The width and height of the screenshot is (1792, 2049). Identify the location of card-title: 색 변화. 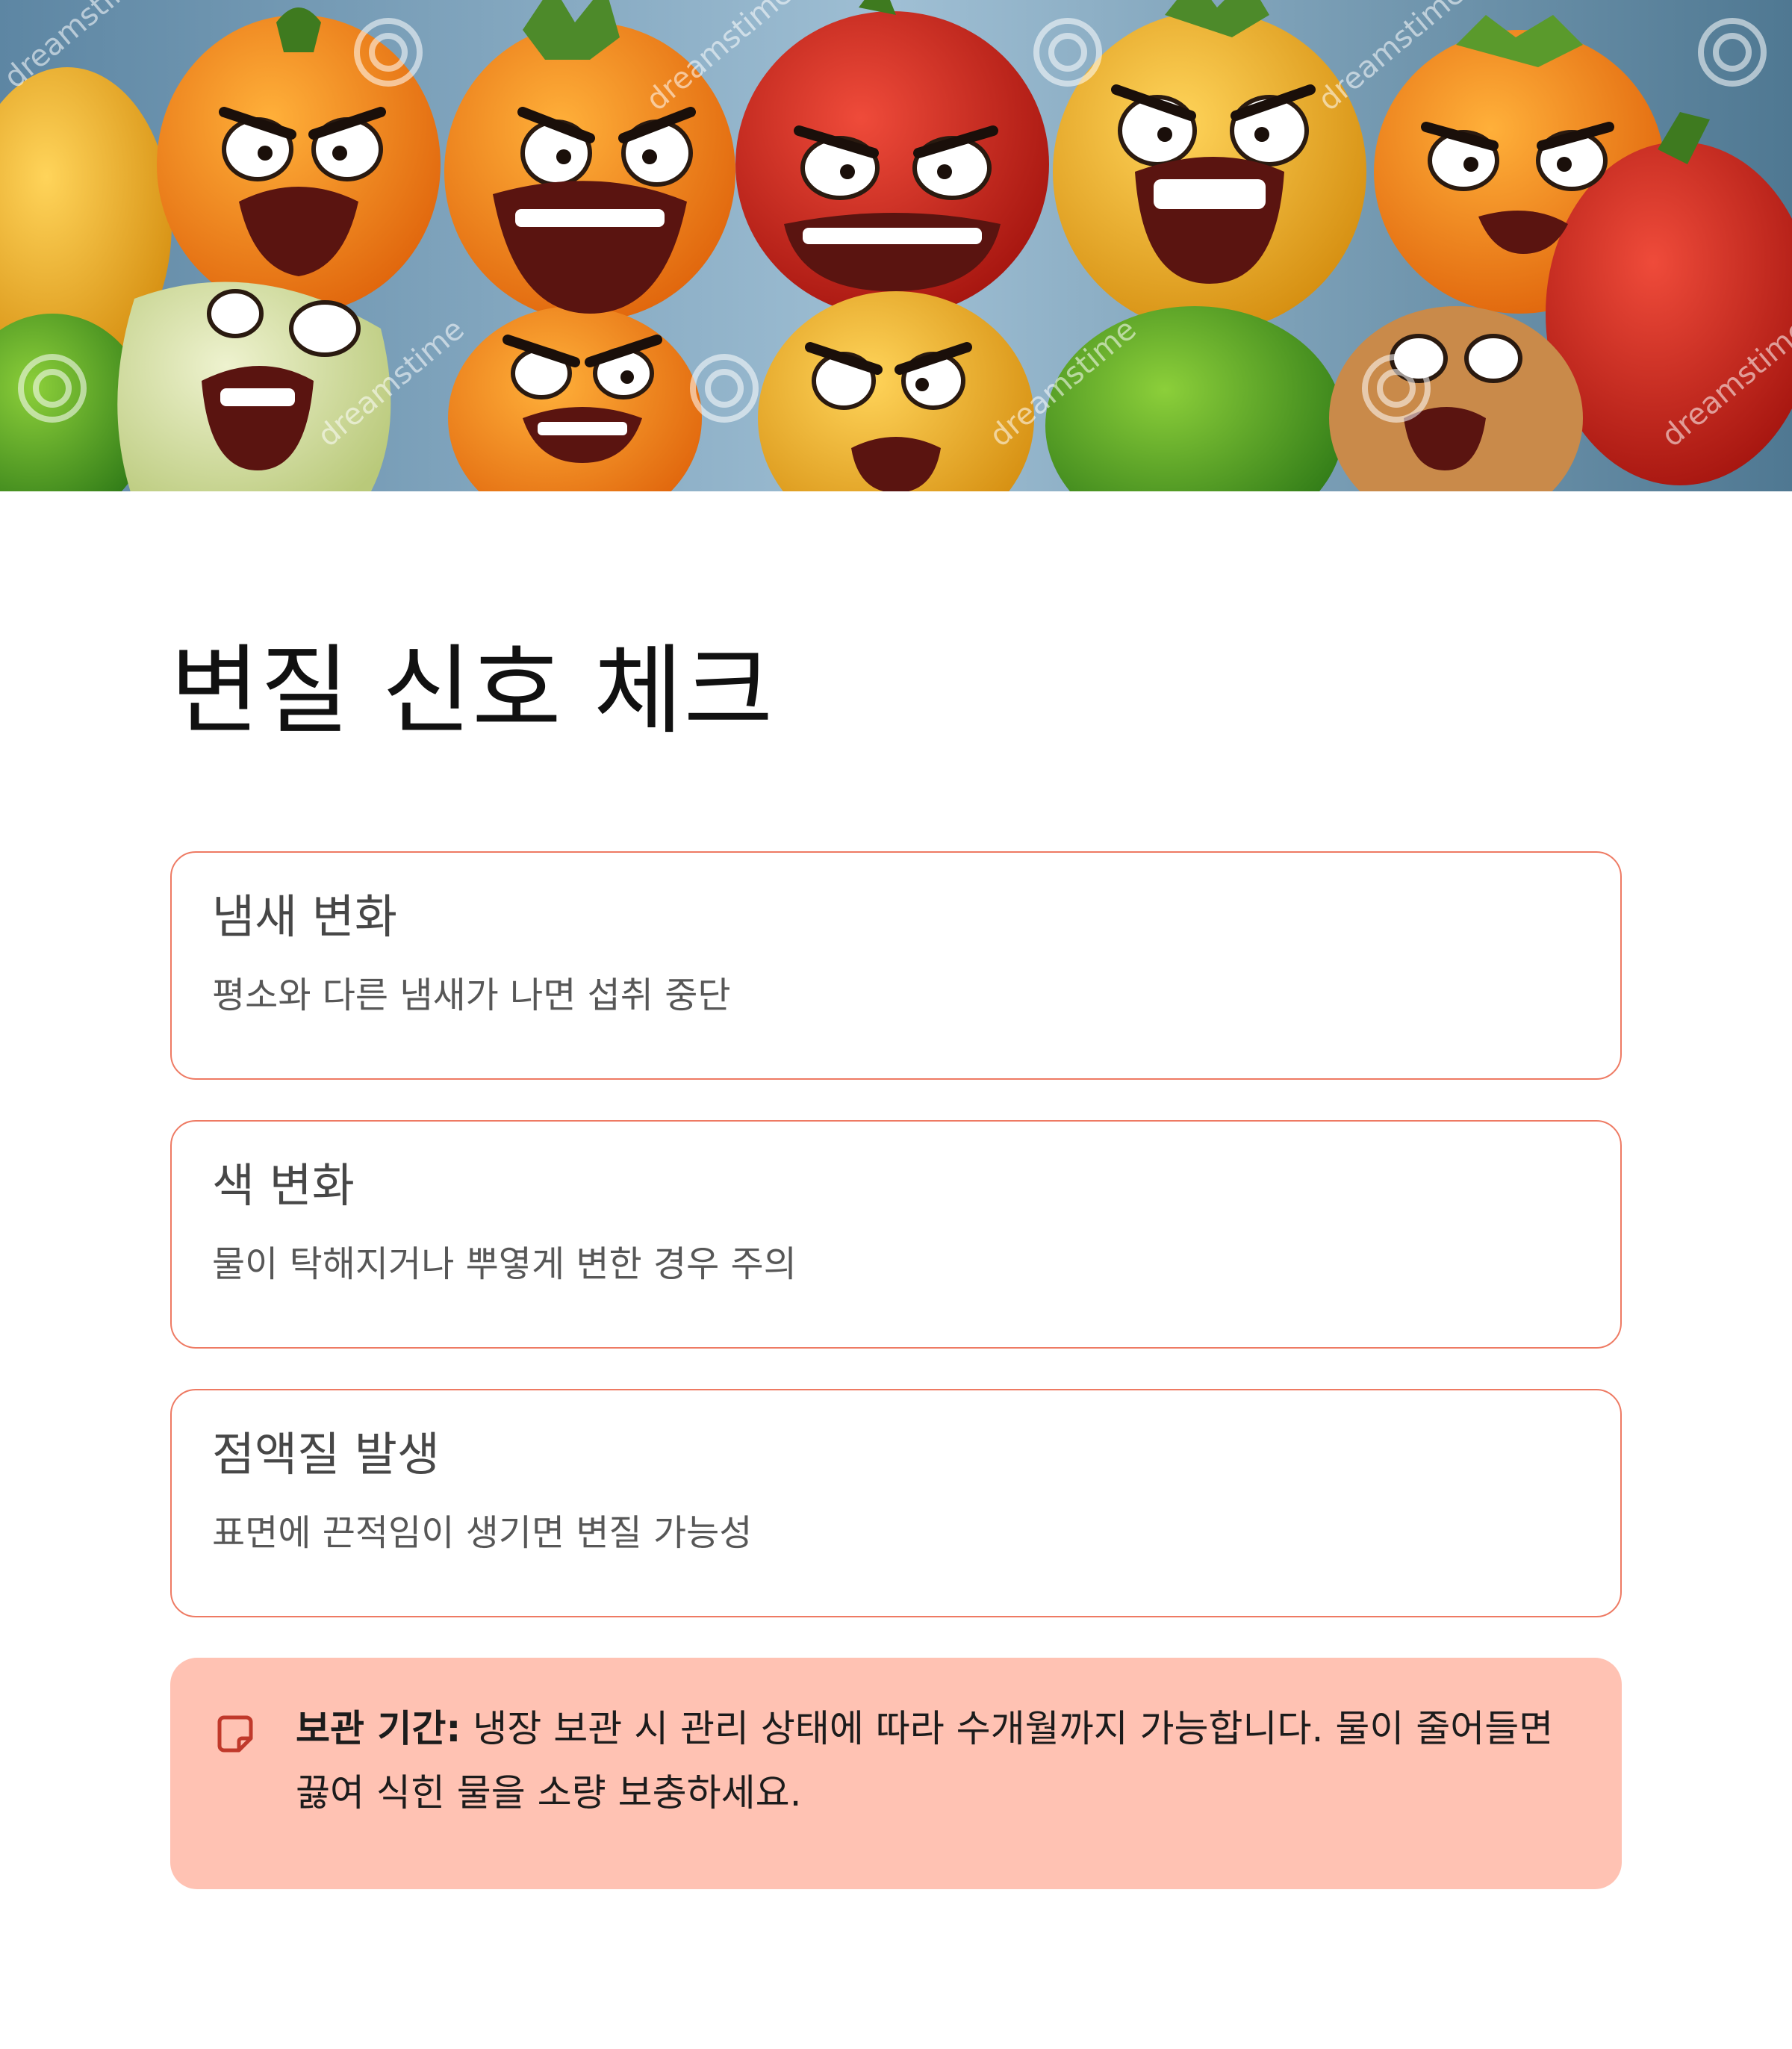
(283, 1185).